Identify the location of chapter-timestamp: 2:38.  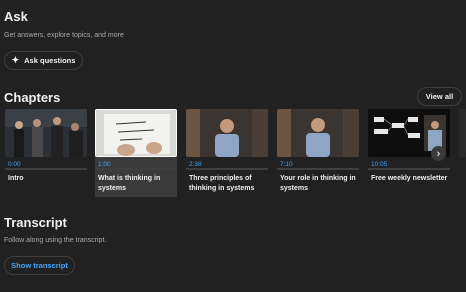
(195, 164).